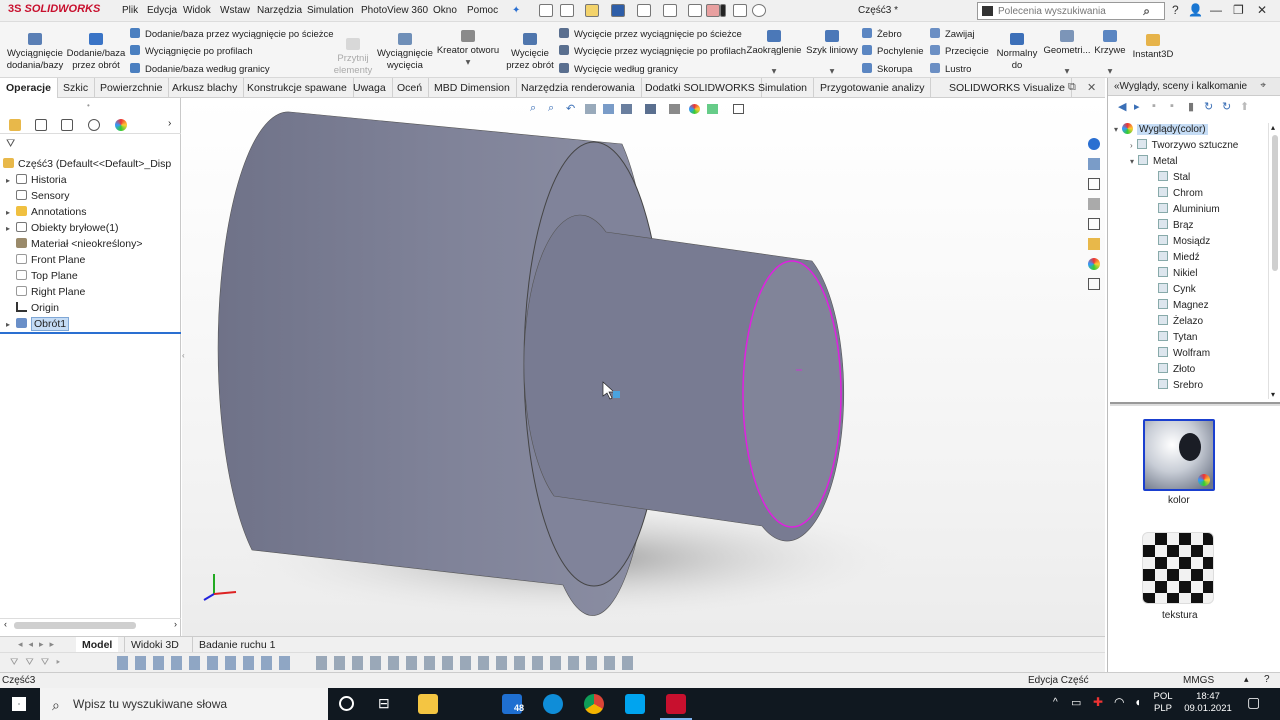 The width and height of the screenshot is (1280, 720). What do you see at coordinates (191, 51) in the screenshot?
I see `lofted-boss-button: Wyciągnięcie po profilach` at bounding box center [191, 51].